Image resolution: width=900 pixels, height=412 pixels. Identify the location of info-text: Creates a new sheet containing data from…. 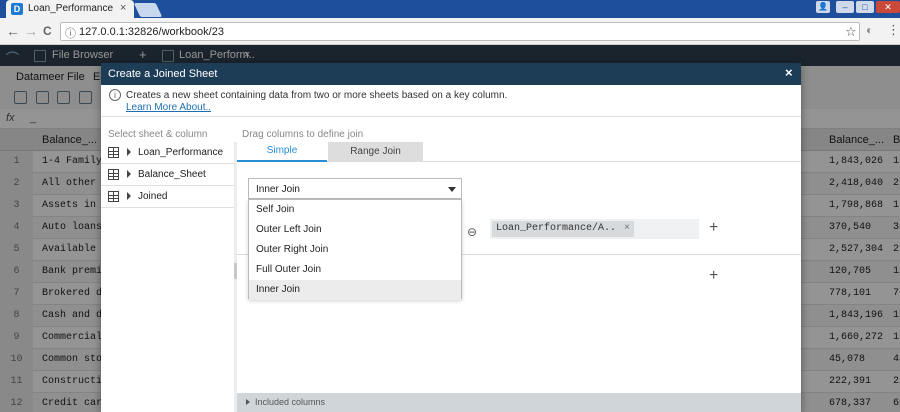
(317, 95).